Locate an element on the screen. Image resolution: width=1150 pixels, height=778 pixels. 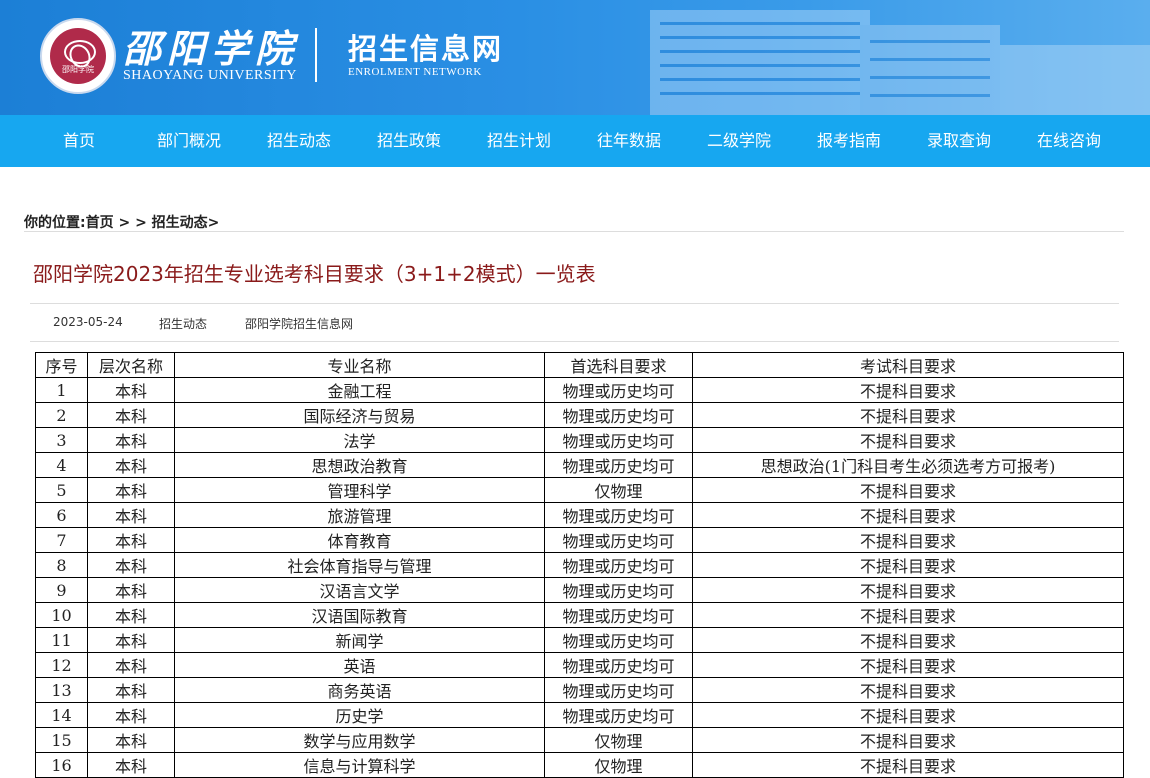
table-row: 6 本科 旅游管理 物理或历史均可 不提科目要求 is located at coordinates (579, 515).